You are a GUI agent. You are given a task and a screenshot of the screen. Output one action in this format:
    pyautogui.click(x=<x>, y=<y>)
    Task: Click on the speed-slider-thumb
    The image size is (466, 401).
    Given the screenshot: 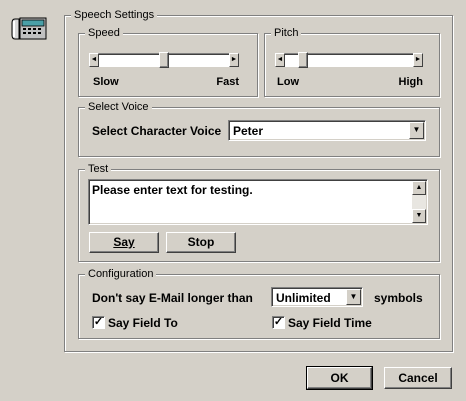 What is the action you would take?
    pyautogui.click(x=164, y=60)
    